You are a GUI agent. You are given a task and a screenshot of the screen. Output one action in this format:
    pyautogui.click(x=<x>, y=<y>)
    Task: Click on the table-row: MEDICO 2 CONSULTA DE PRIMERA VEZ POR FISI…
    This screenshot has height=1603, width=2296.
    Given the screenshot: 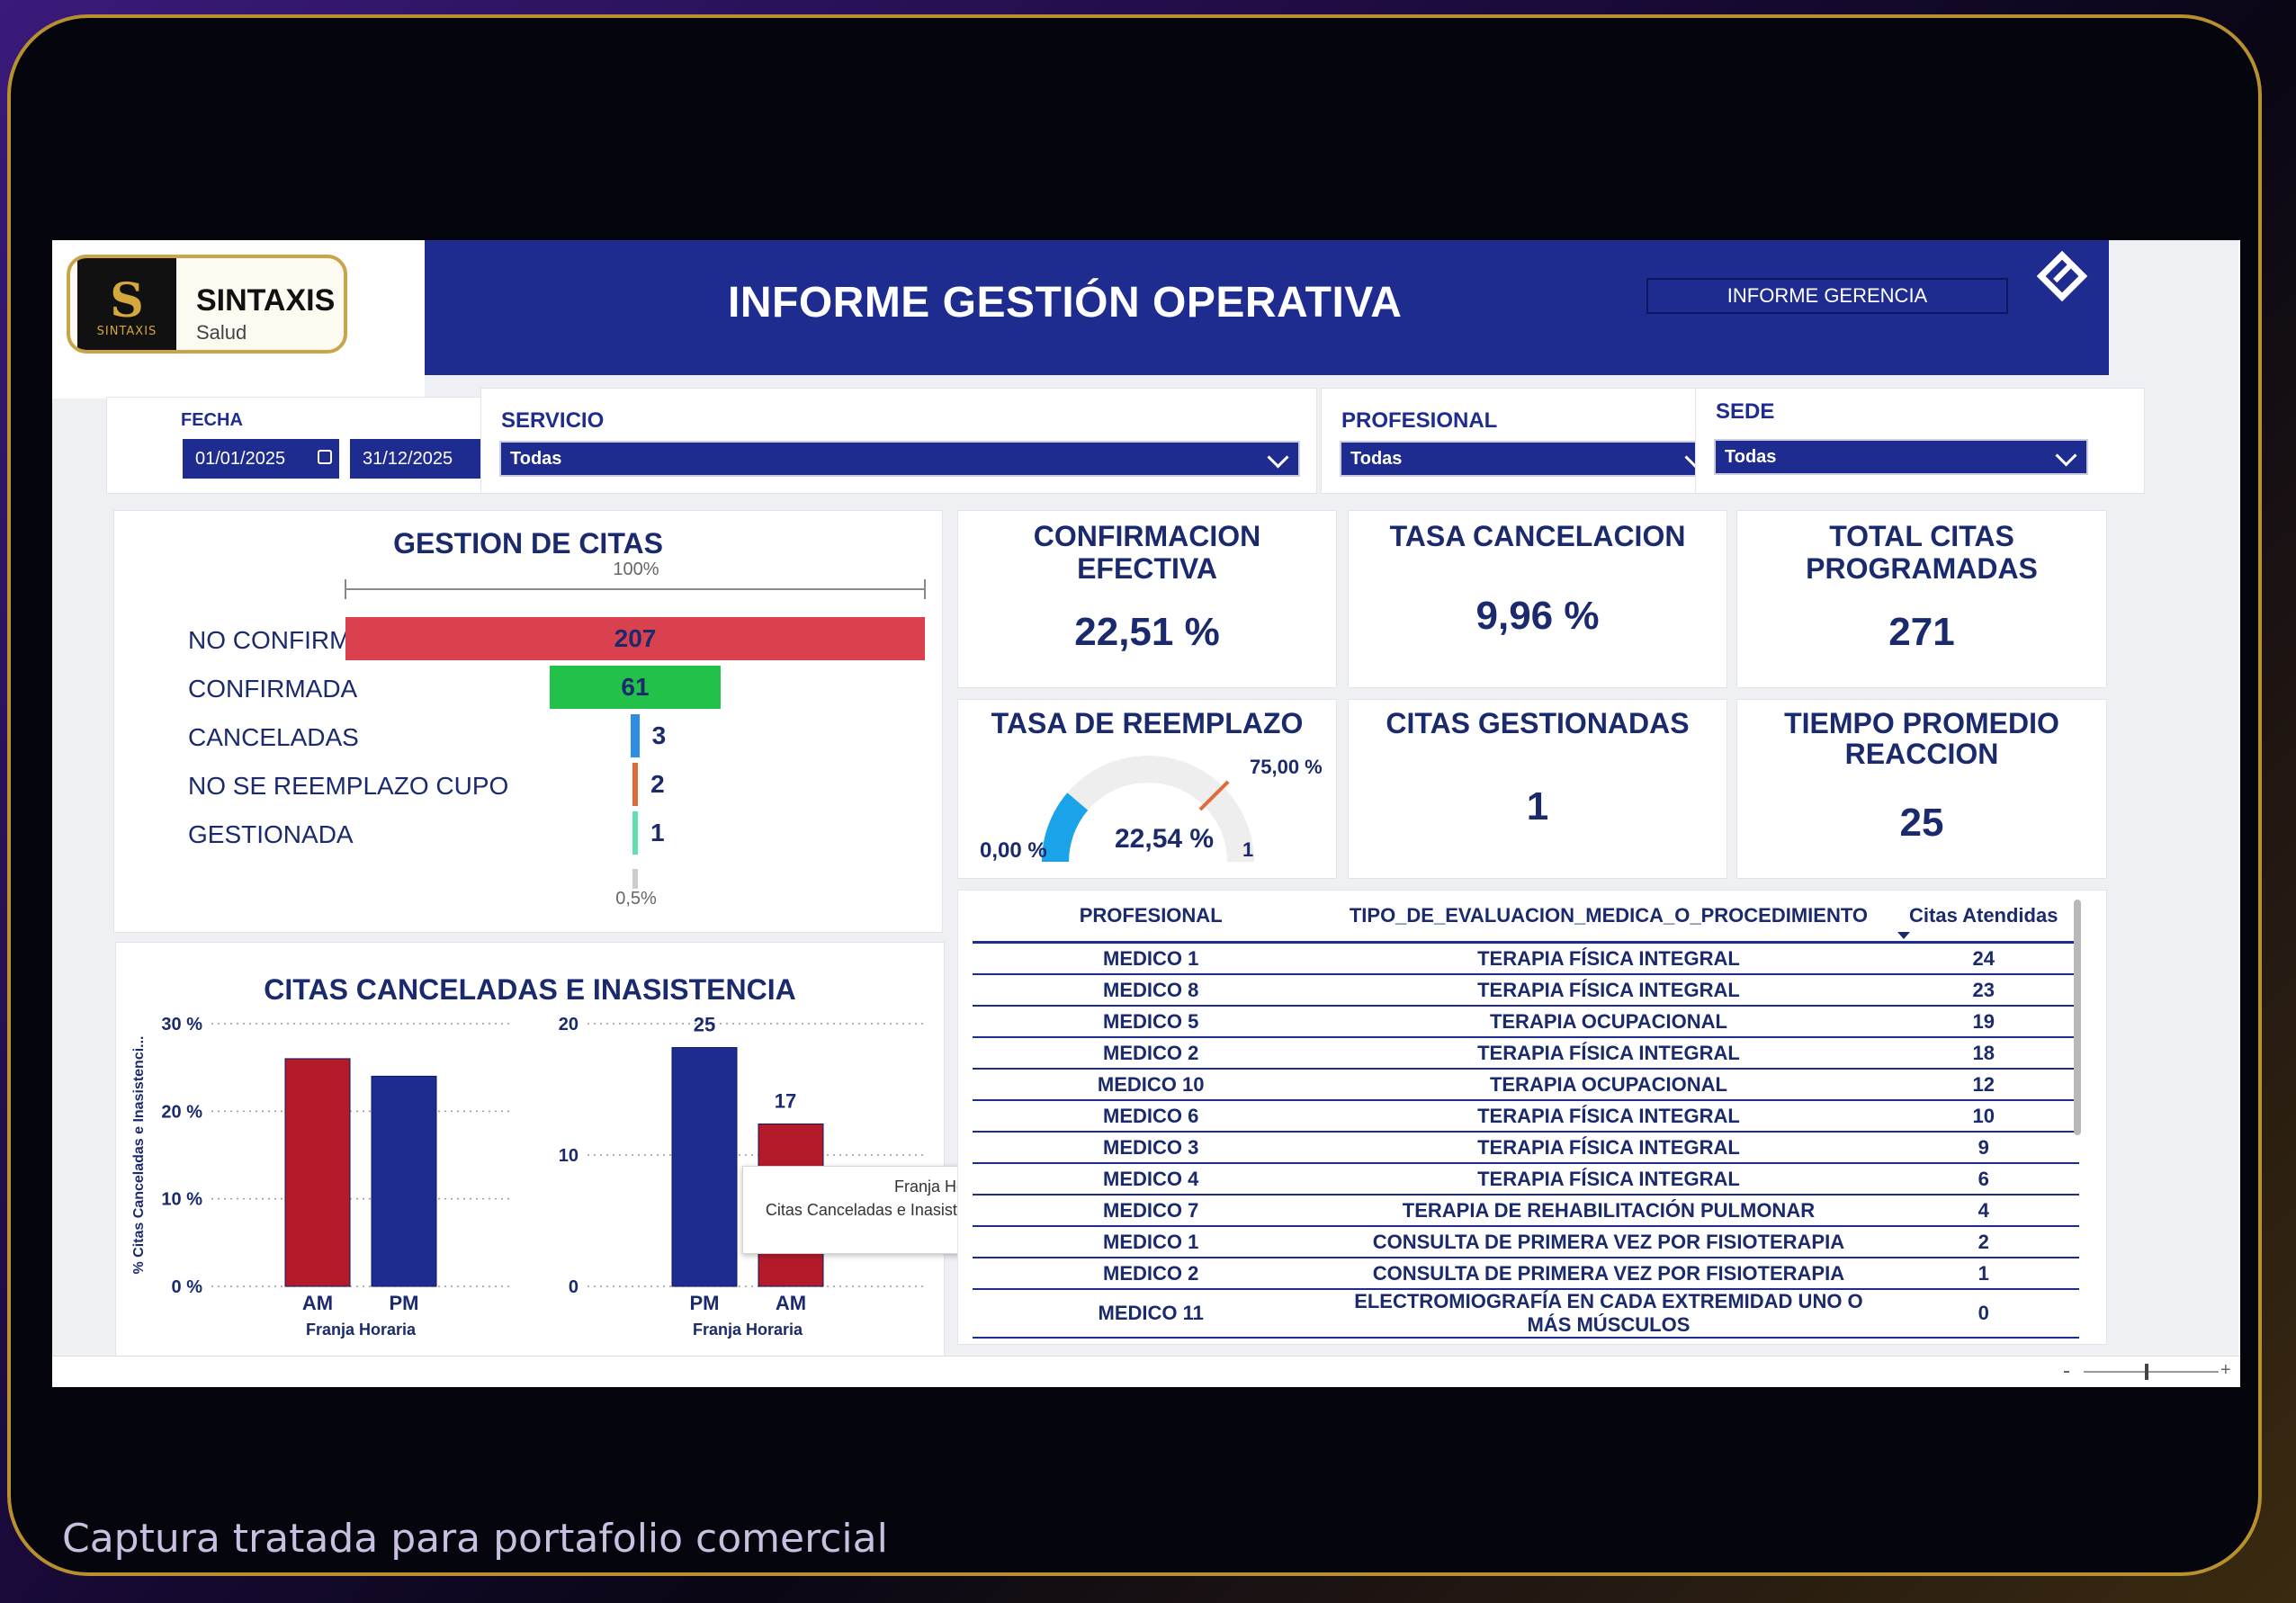 What is the action you would take?
    pyautogui.click(x=1526, y=1274)
    